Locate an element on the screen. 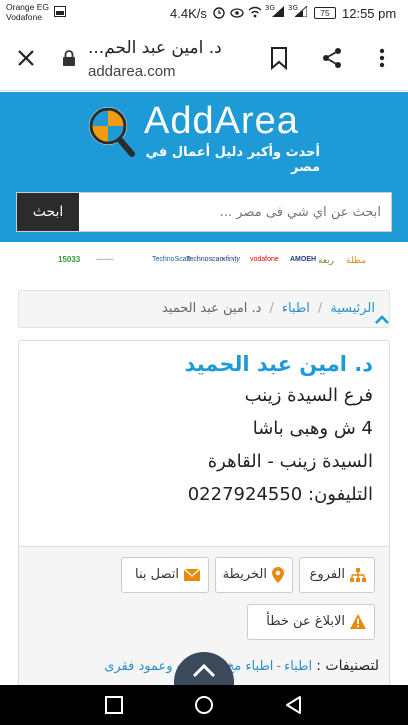 Image resolution: width=408 pixels, height=725 pixels. home-icon is located at coordinates (204, 705).